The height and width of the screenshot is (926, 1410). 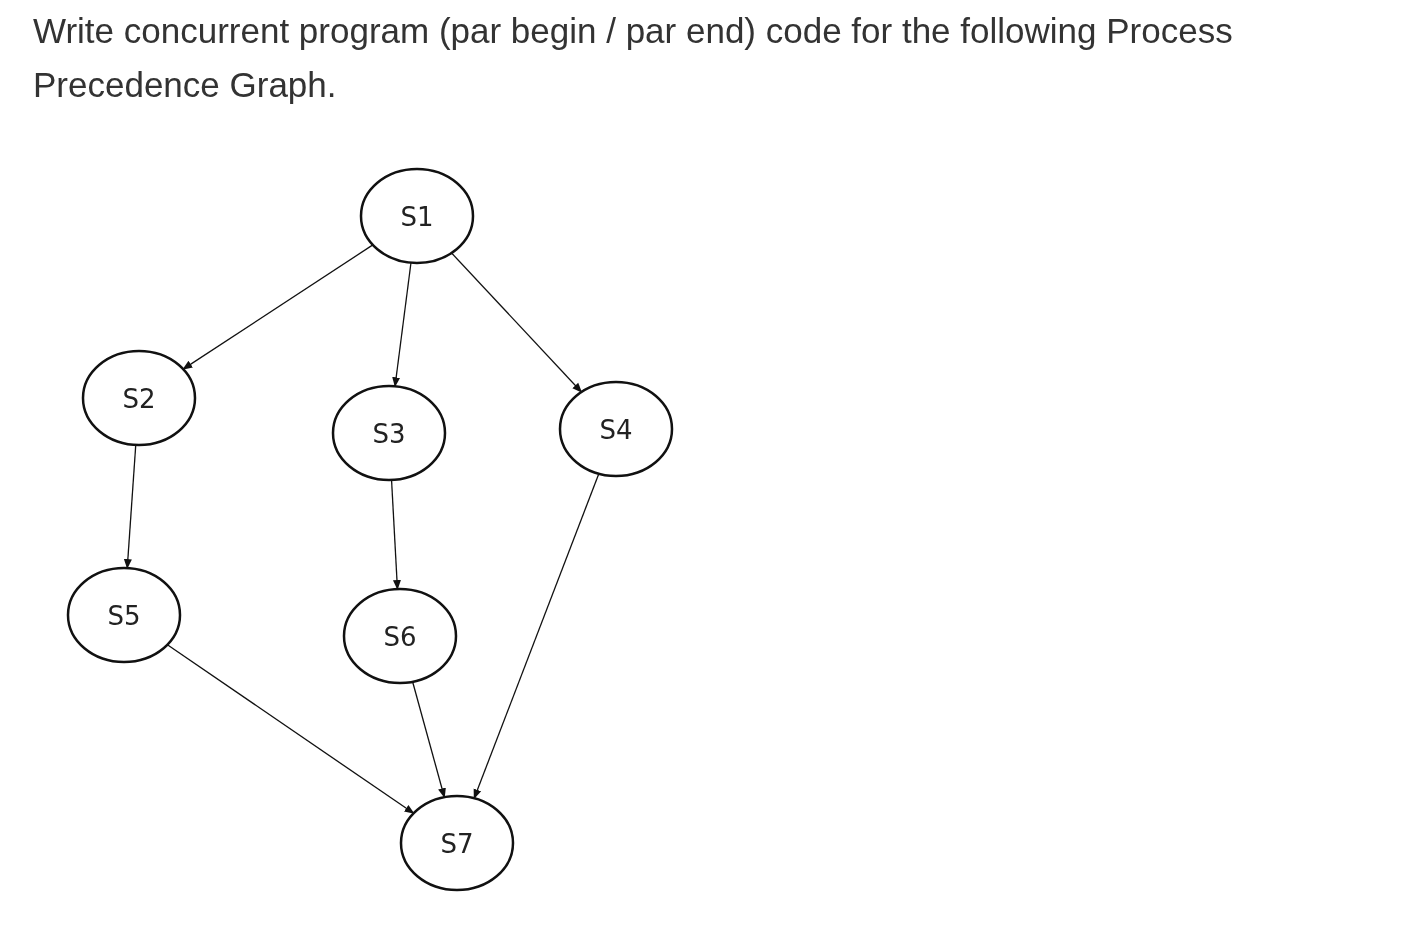 I want to click on node-label: S6, so click(x=400, y=637).